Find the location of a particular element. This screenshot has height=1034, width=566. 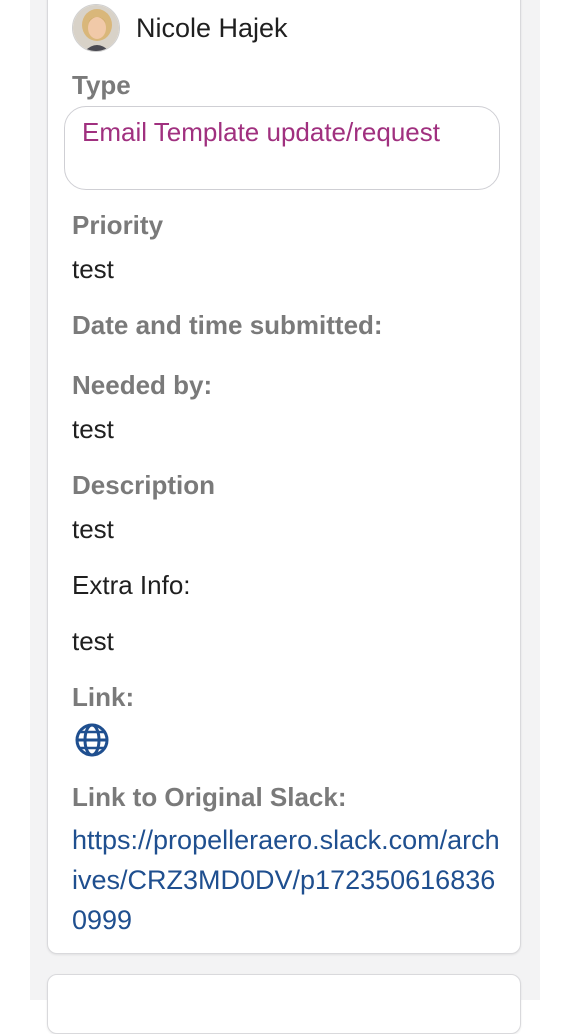

submitted-label: Date and time submitted: is located at coordinates (227, 325).